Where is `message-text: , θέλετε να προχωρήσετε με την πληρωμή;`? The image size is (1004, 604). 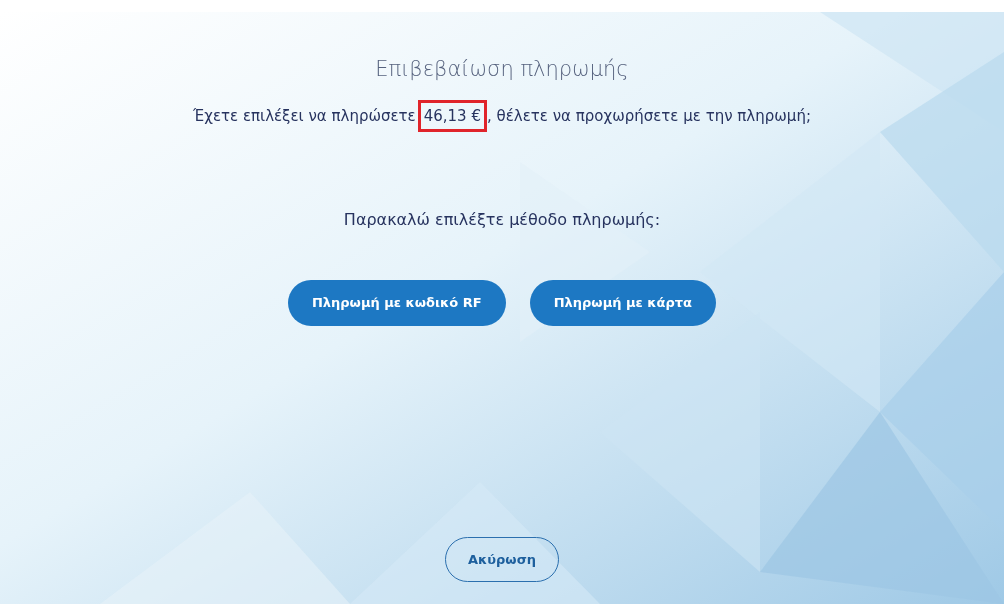 message-text: , θέλετε να προχωρήσετε με την πληρωμή; is located at coordinates (649, 116).